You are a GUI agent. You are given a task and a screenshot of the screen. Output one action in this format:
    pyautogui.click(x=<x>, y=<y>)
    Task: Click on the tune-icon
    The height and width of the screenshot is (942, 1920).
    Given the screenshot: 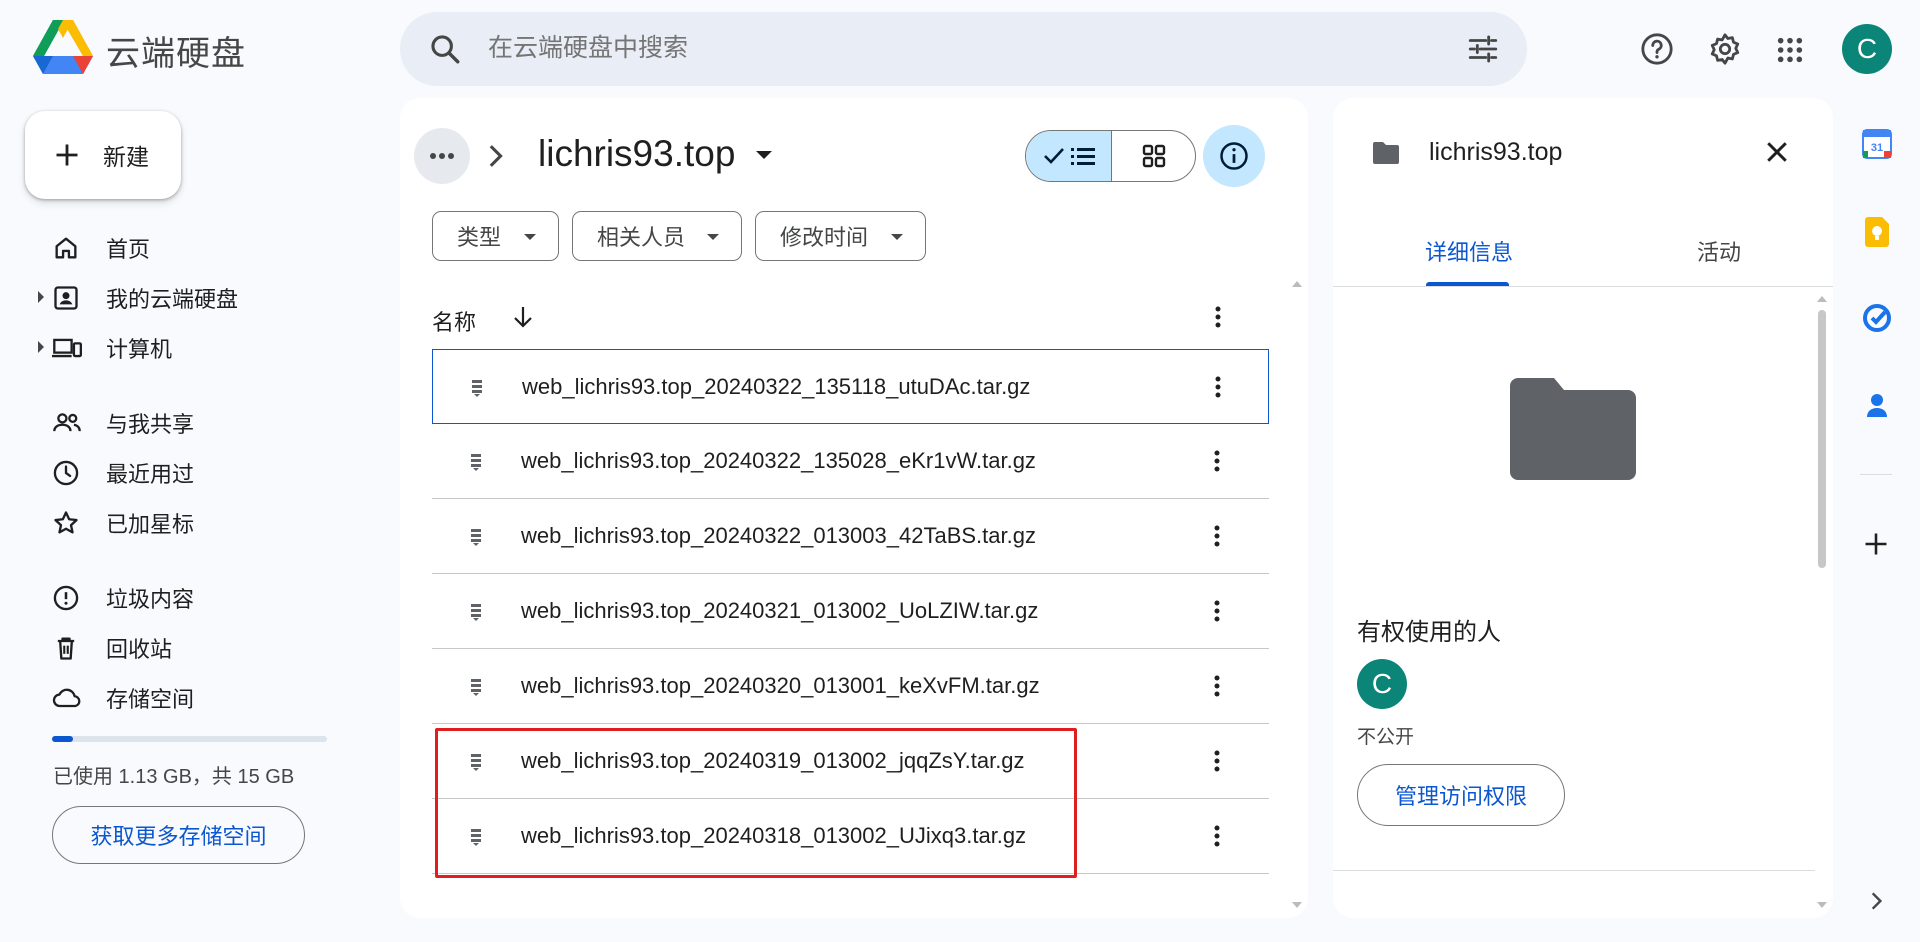 What is the action you would take?
    pyautogui.click(x=1483, y=49)
    